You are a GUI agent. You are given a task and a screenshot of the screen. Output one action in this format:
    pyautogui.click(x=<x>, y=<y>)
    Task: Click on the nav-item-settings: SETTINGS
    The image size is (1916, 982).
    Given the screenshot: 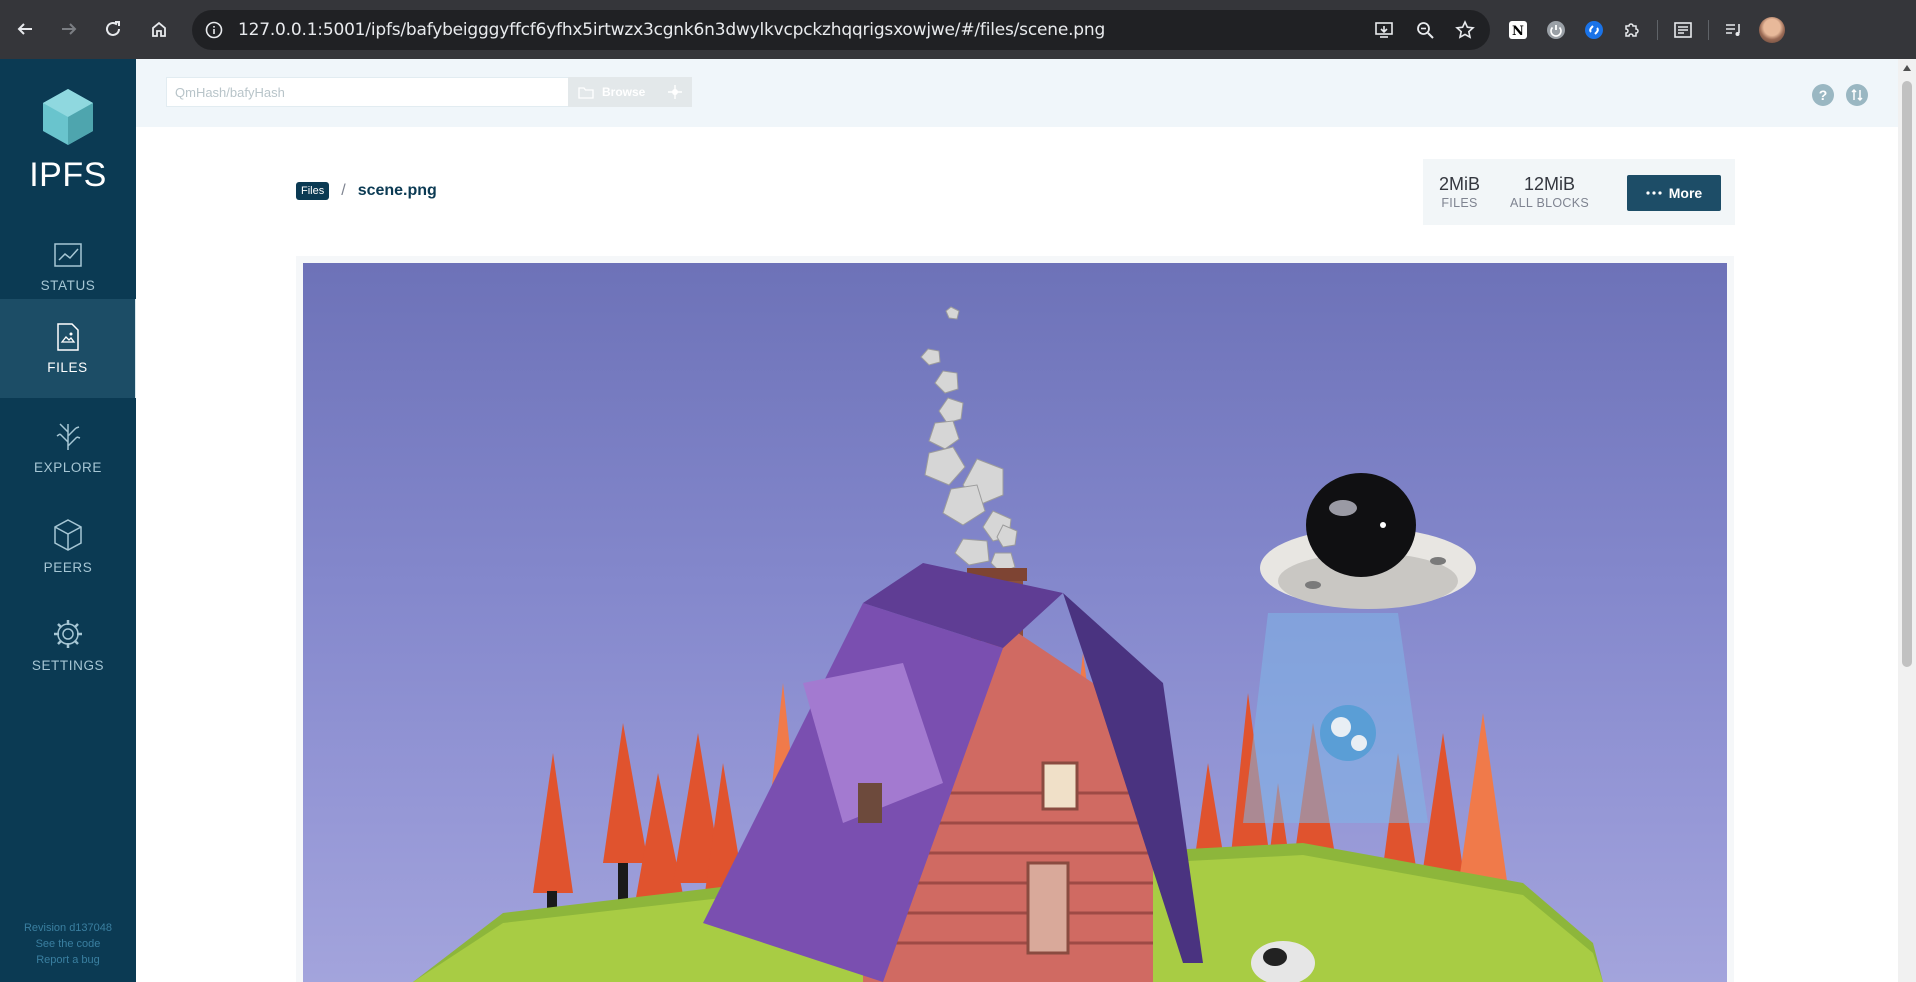 What is the action you would take?
    pyautogui.click(x=68, y=645)
    